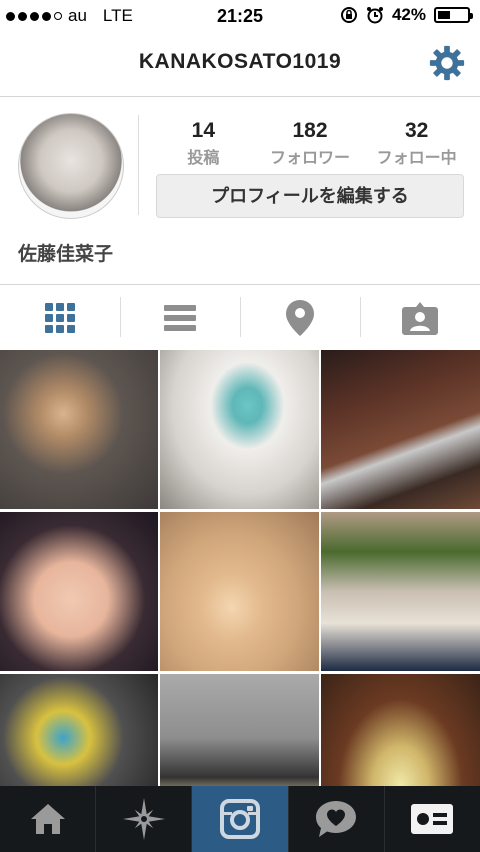 Image resolution: width=480 pixels, height=852 pixels. I want to click on grid-icon, so click(60, 318).